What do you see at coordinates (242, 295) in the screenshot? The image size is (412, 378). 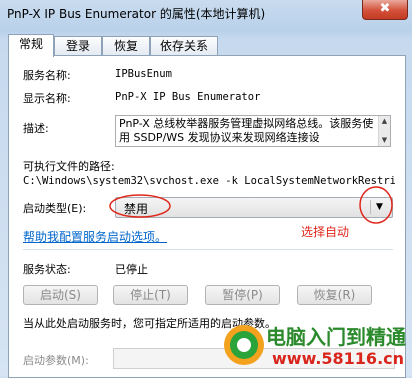 I see `pause-button: 暂停(P)` at bounding box center [242, 295].